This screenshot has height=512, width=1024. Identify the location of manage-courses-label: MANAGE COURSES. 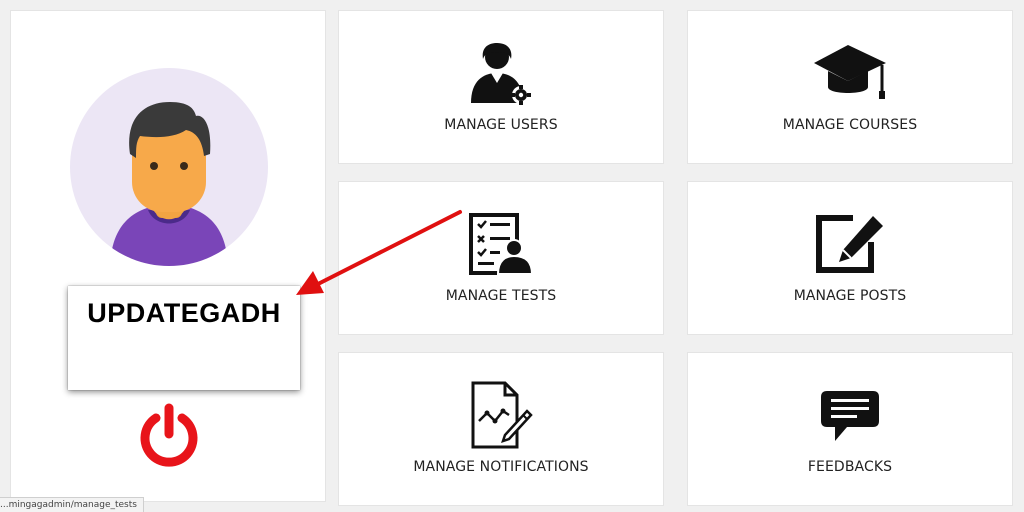
(850, 125).